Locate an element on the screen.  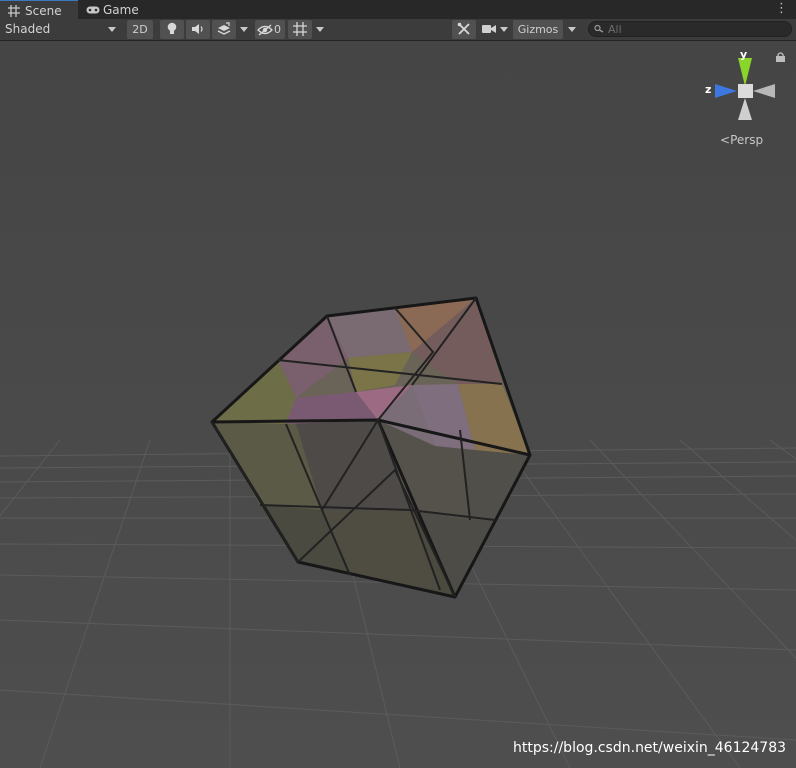
audio-toggle-button is located at coordinates (198, 29).